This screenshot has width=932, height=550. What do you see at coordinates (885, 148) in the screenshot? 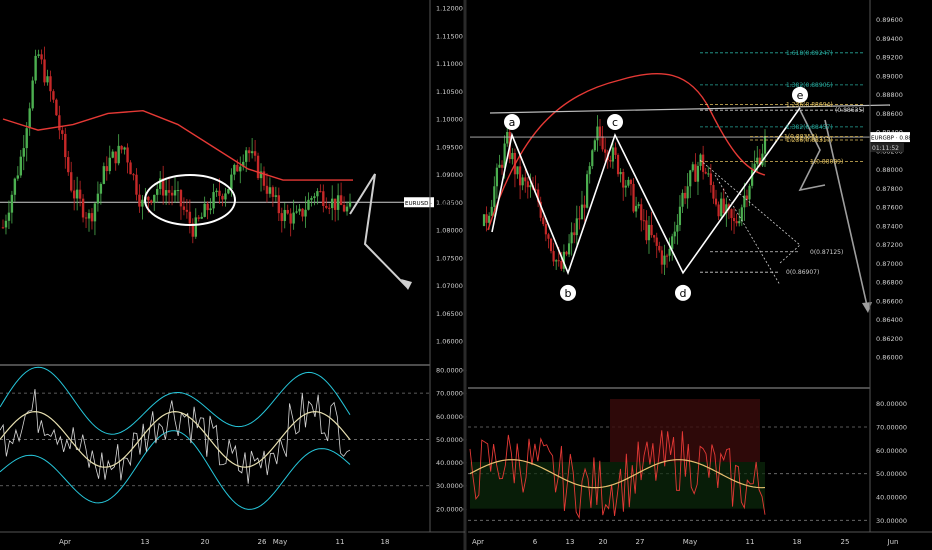
I see `countdown-label: 01:11:52` at bounding box center [885, 148].